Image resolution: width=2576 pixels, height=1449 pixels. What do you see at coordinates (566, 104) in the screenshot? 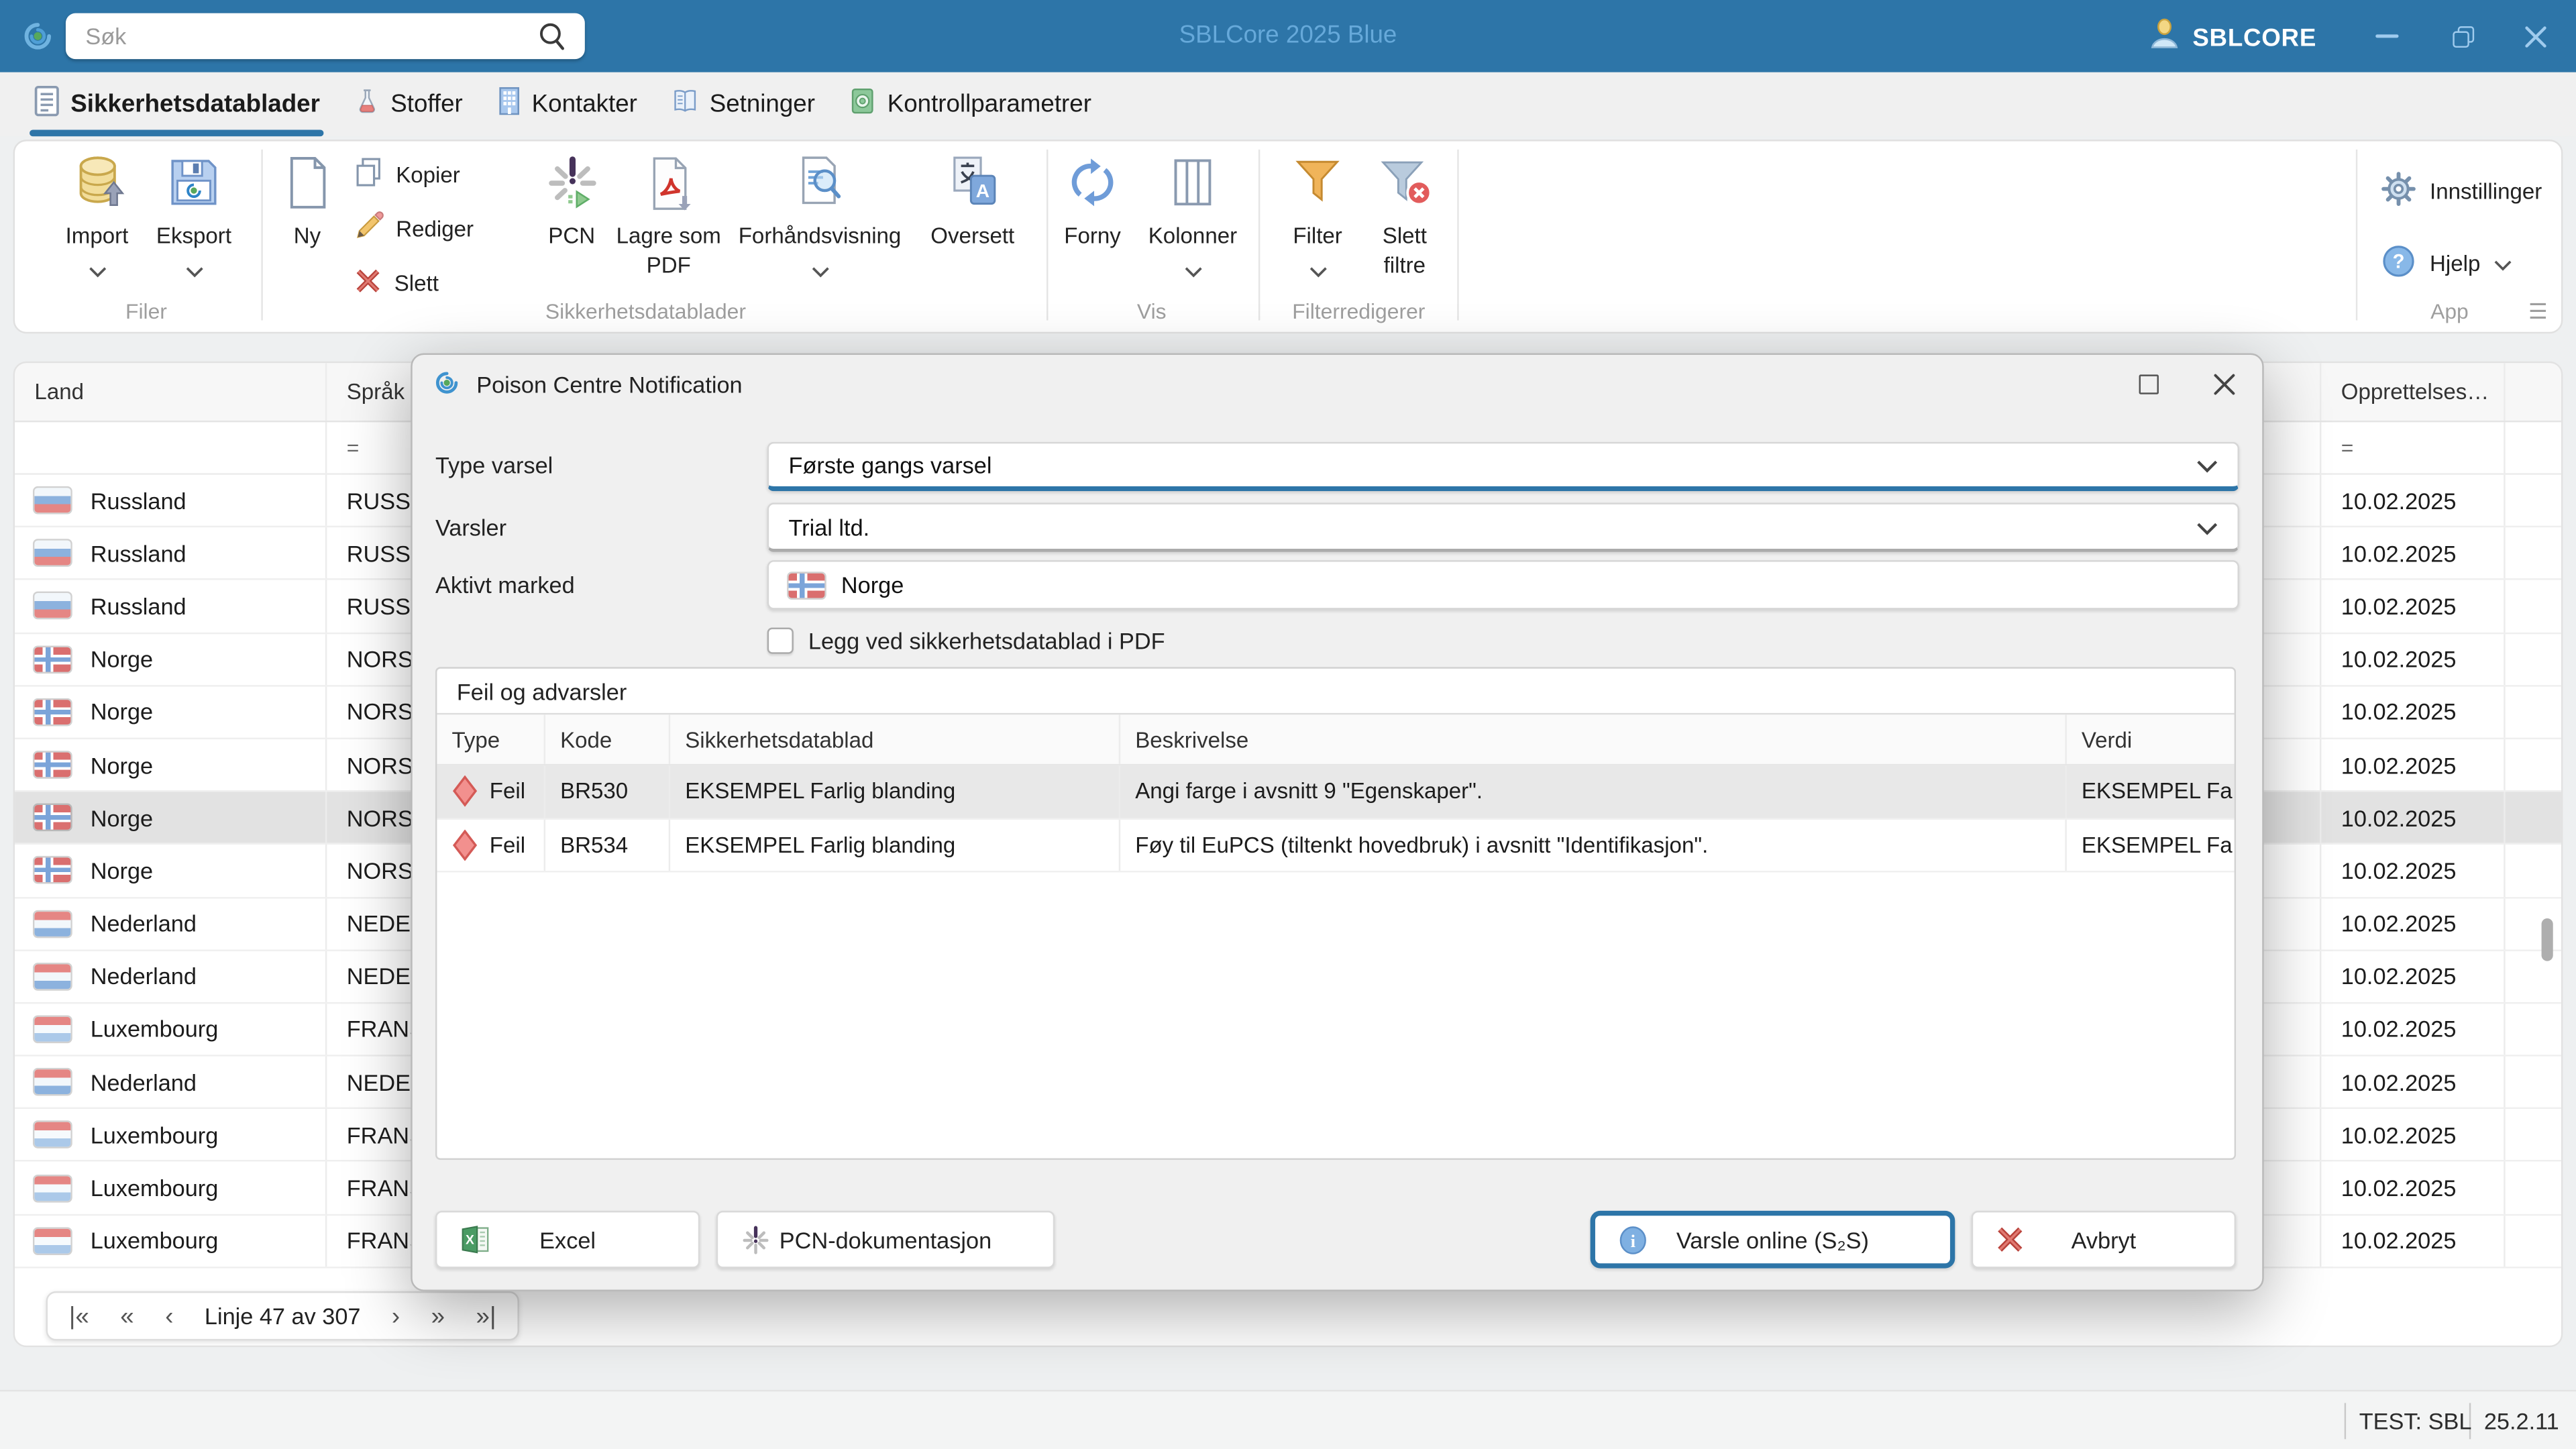
I see `tab-kontakter: Kontakter` at bounding box center [566, 104].